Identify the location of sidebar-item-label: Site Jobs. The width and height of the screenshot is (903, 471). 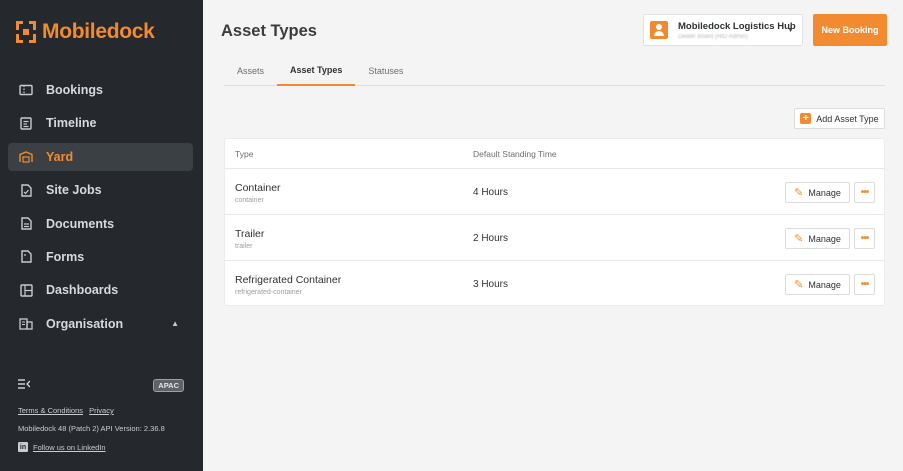
(74, 190).